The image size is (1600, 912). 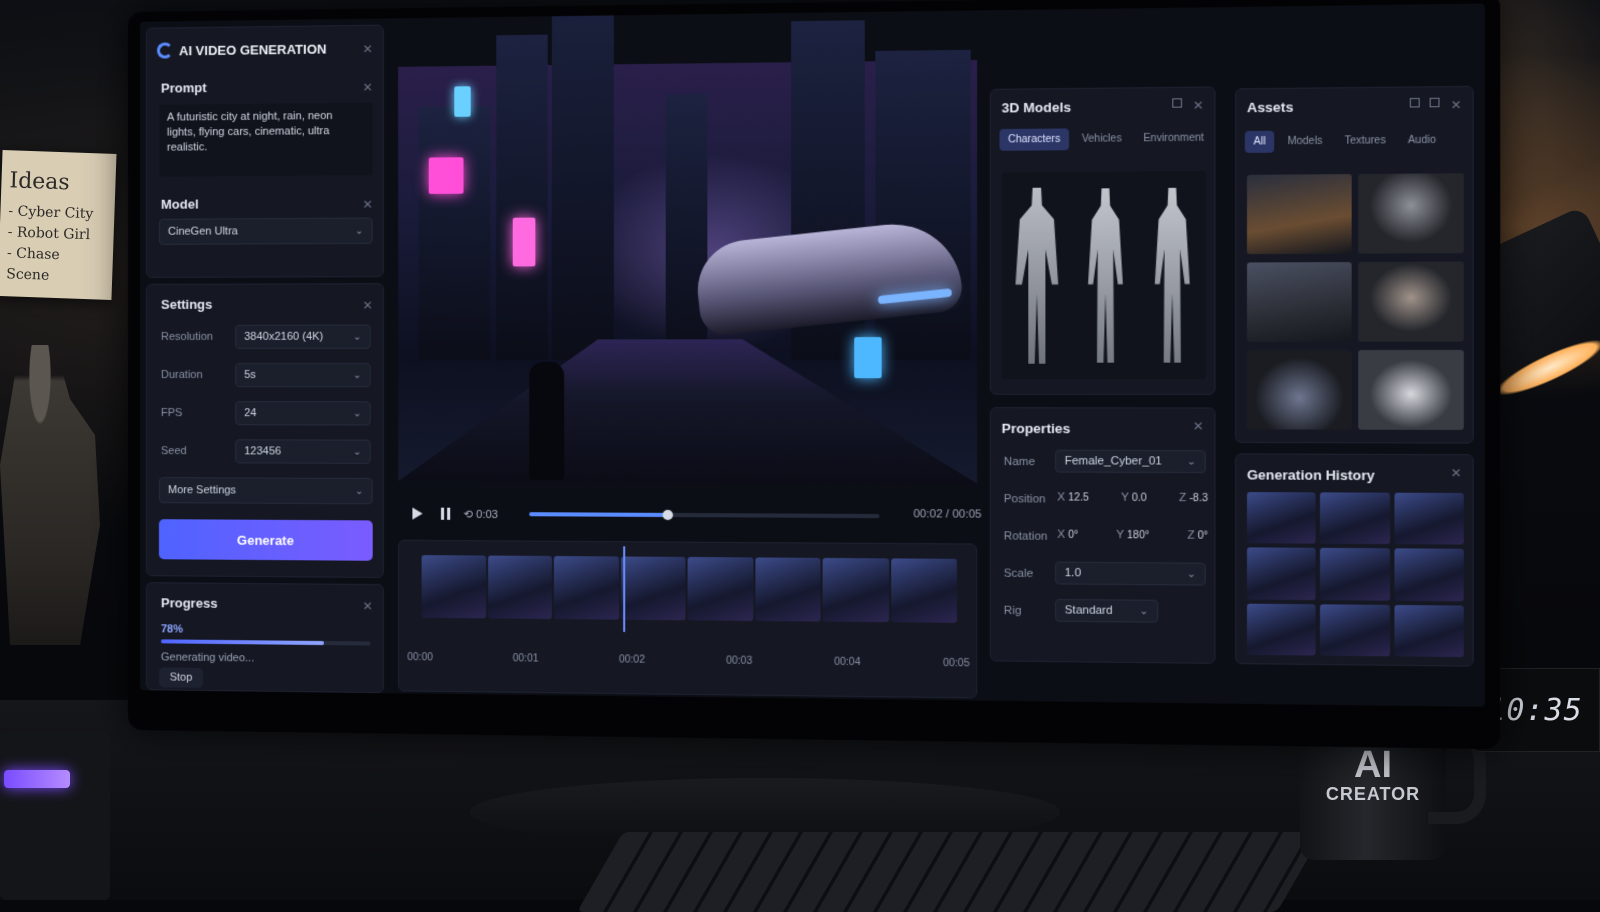 I want to click on fps-label: FPS, so click(x=171, y=413).